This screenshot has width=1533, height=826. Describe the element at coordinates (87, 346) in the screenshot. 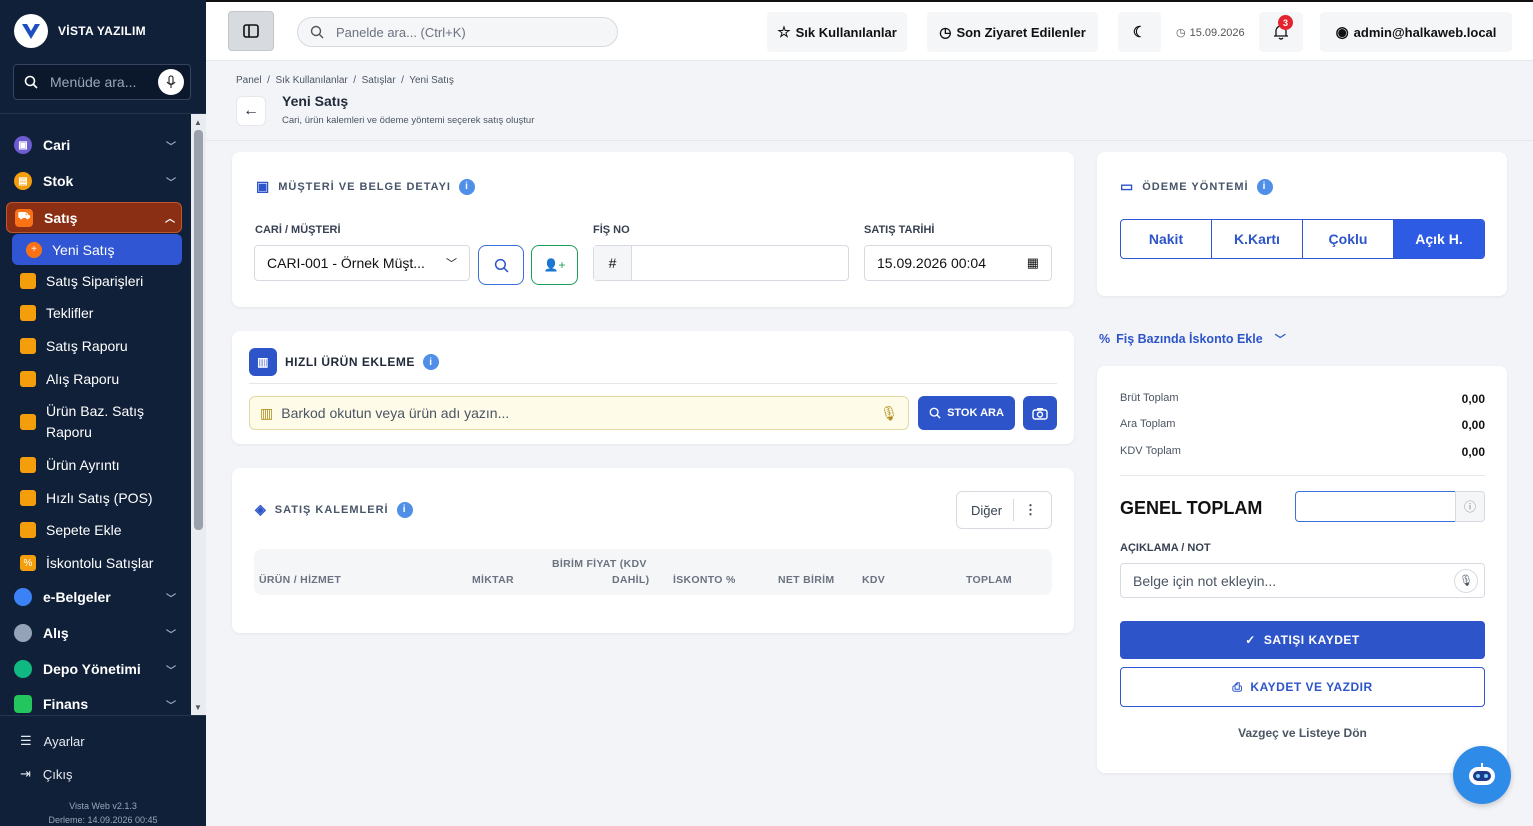

I see `sidebar-item-label: Satış Raporu` at that location.